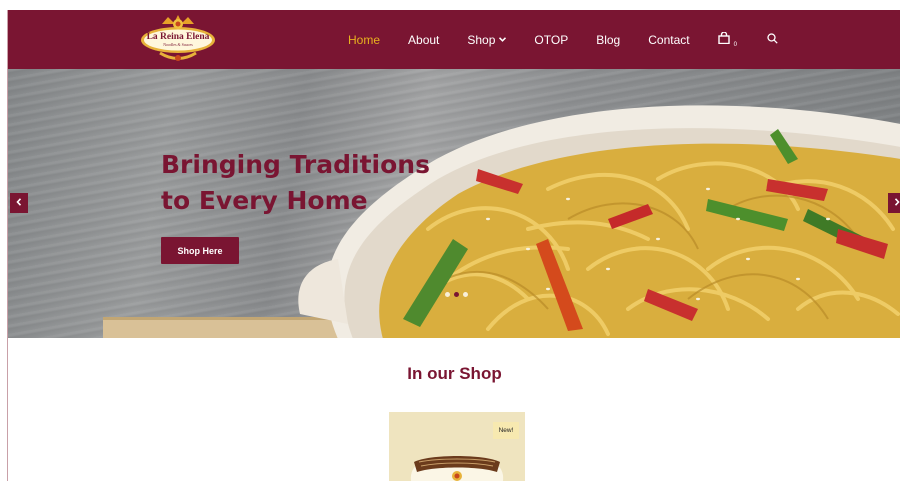 This screenshot has width=900, height=481. I want to click on chevron-down-icon, so click(503, 39).